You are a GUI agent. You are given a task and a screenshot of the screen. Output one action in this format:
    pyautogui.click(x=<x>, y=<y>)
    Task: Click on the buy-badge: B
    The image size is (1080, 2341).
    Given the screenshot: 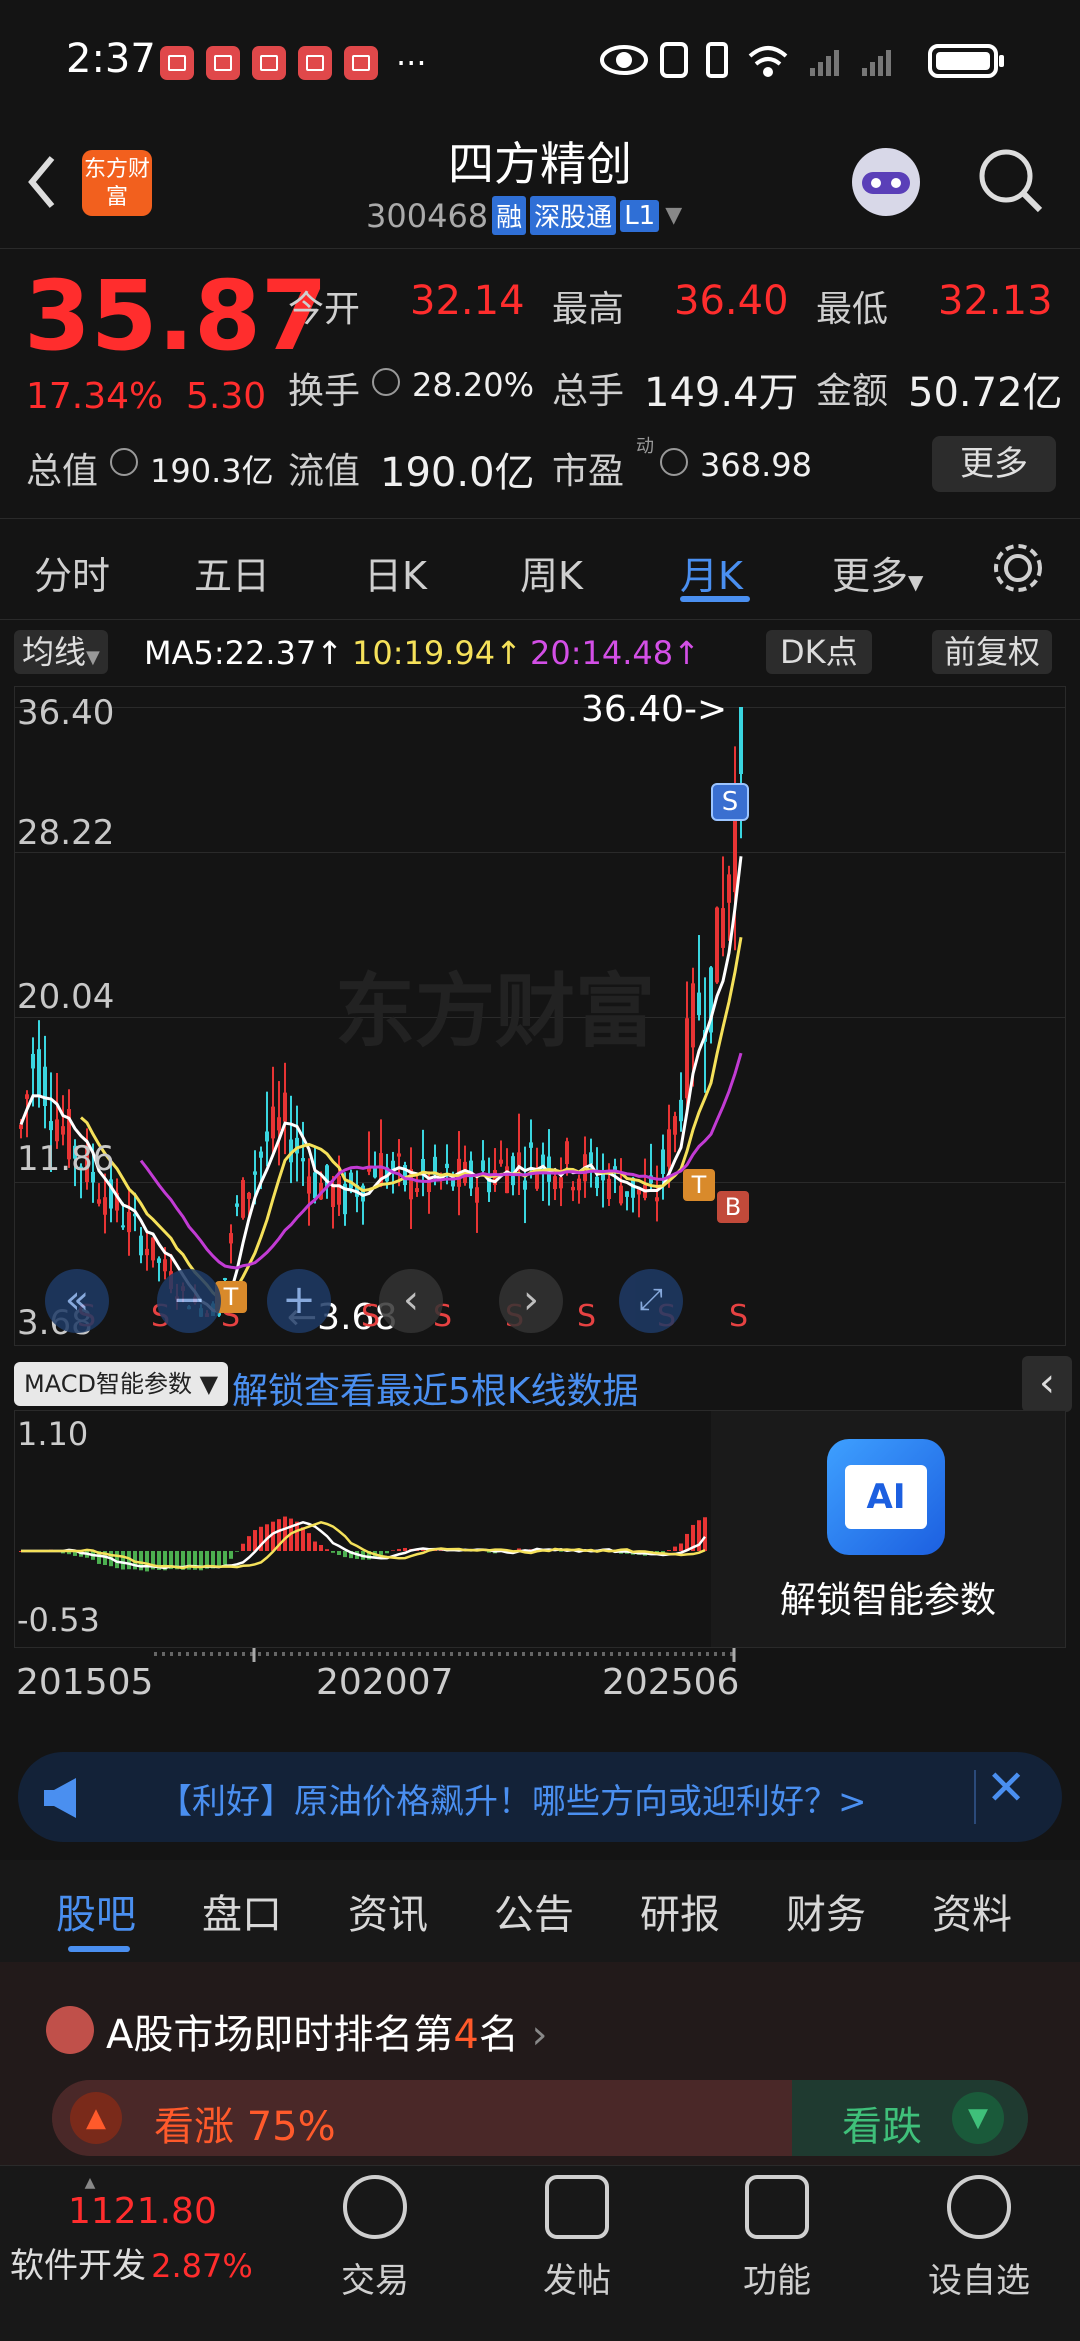 What is the action you would take?
    pyautogui.click(x=733, y=1207)
    